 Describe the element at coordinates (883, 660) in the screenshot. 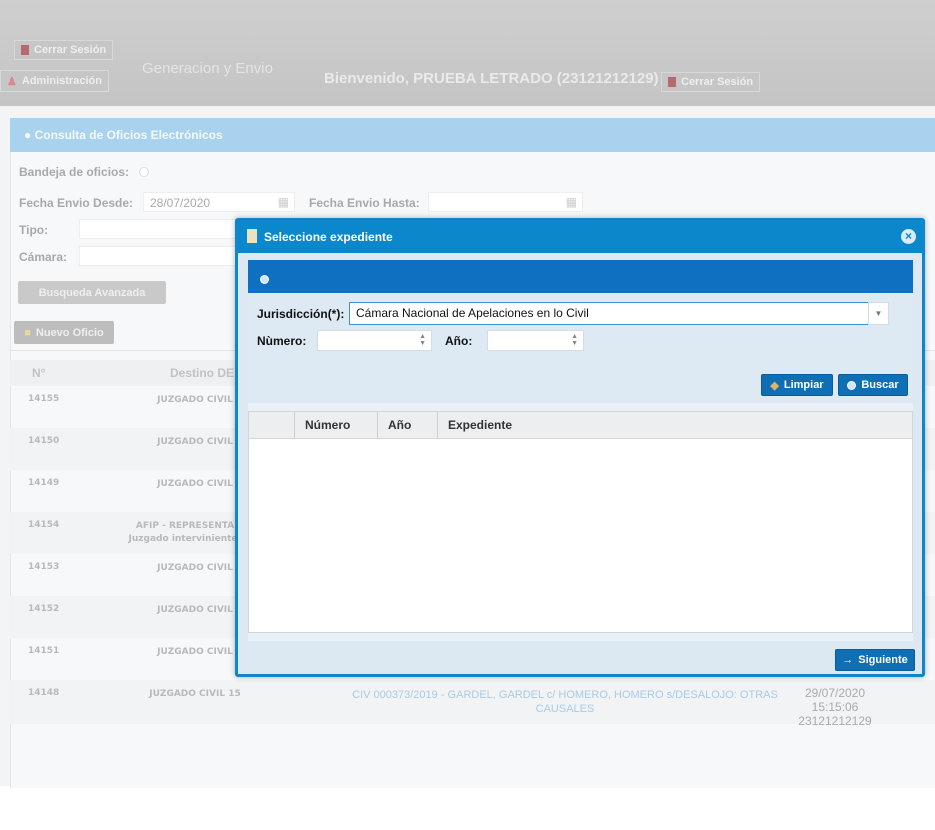

I see `label: Siguiente` at that location.